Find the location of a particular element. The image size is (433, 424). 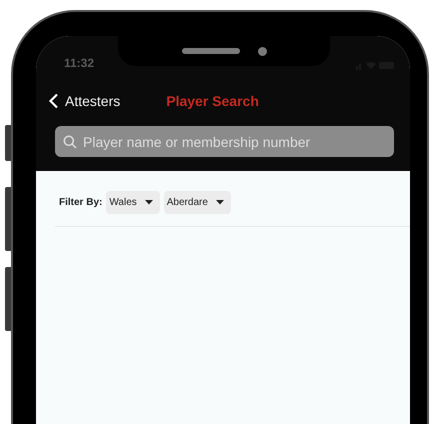

search-field: Player name or membership number is located at coordinates (224, 141).